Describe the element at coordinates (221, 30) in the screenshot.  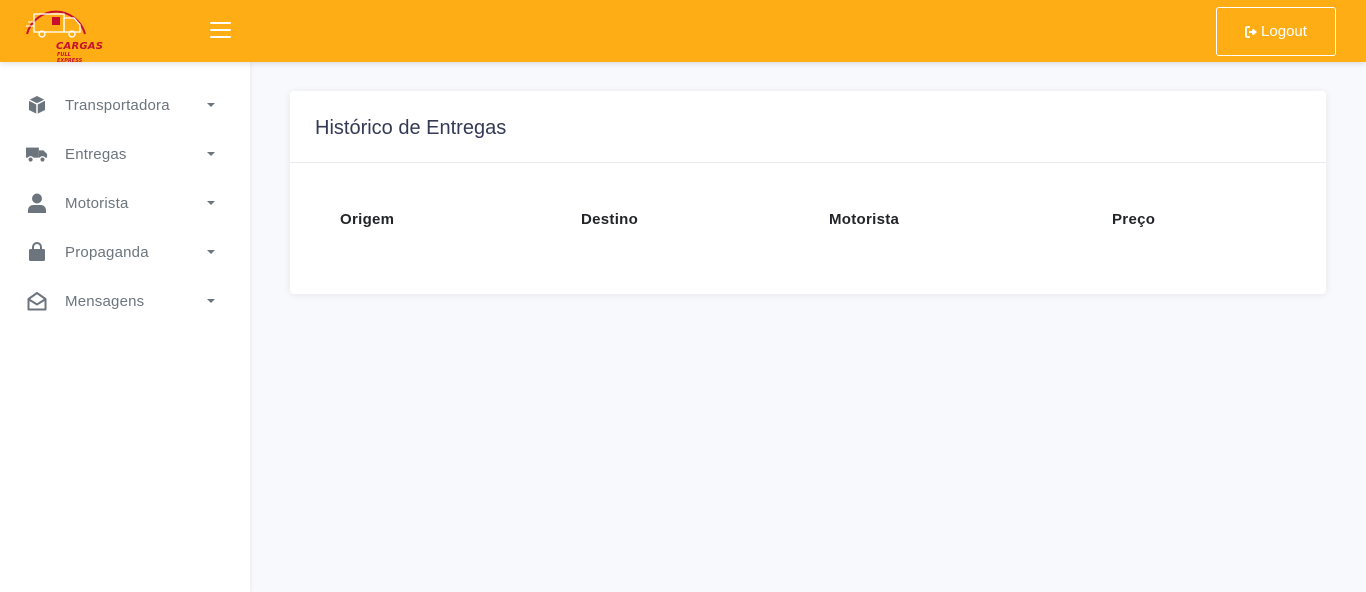
I see `hamburger-icon` at that location.